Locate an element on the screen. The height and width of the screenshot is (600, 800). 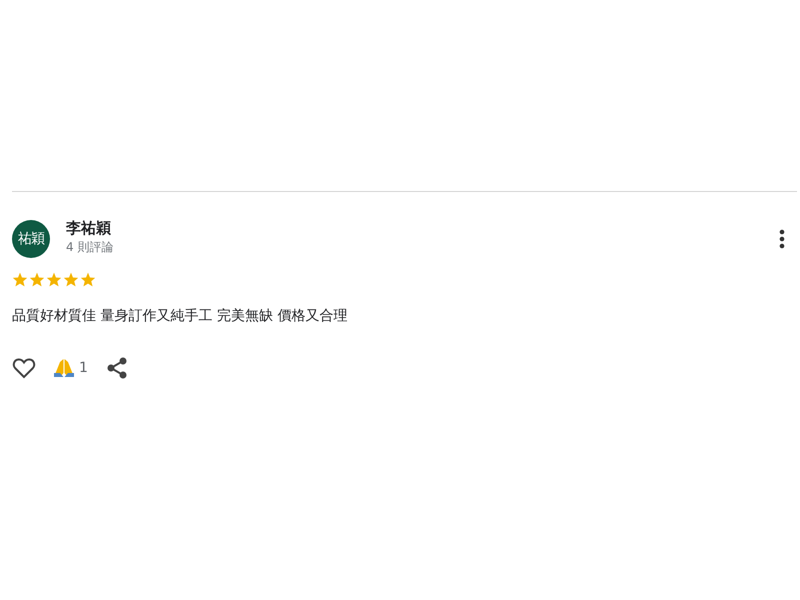
like-icon is located at coordinates (24, 368).